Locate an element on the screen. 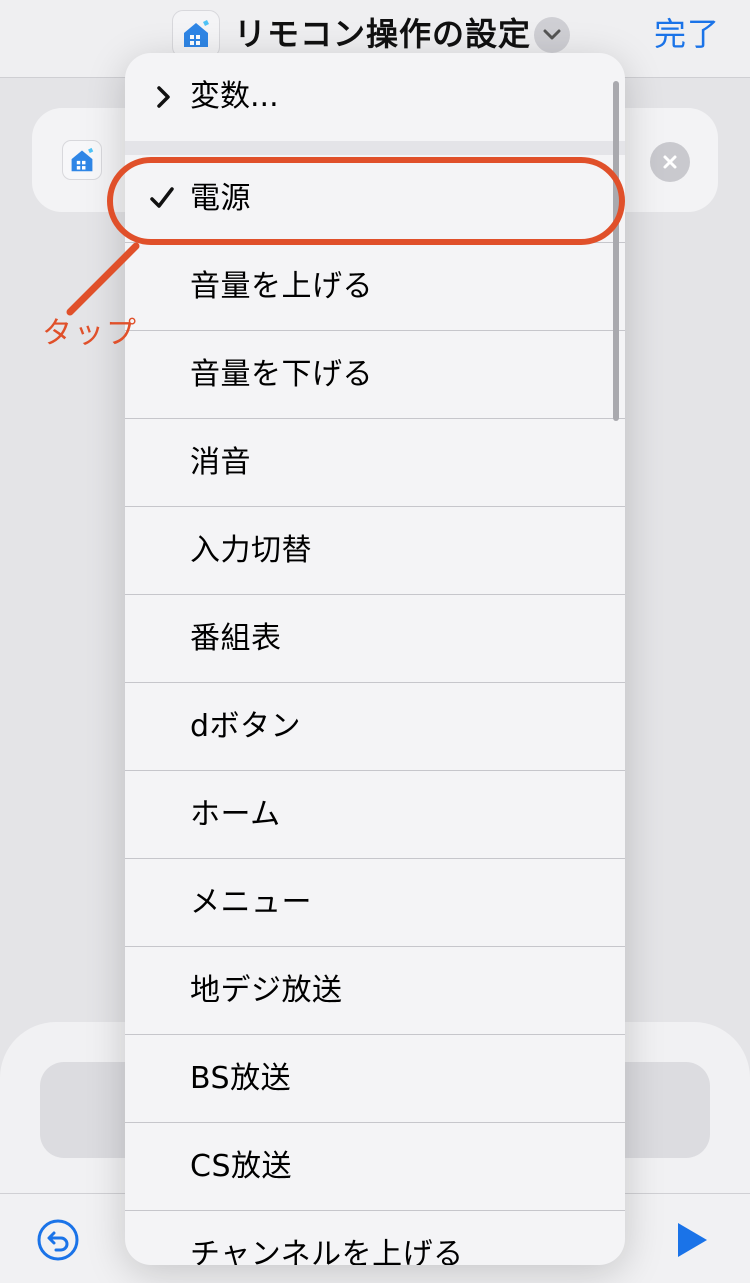 This screenshot has width=750, height=1283. menu-item-volume-up: 音量を上げる is located at coordinates (375, 287).